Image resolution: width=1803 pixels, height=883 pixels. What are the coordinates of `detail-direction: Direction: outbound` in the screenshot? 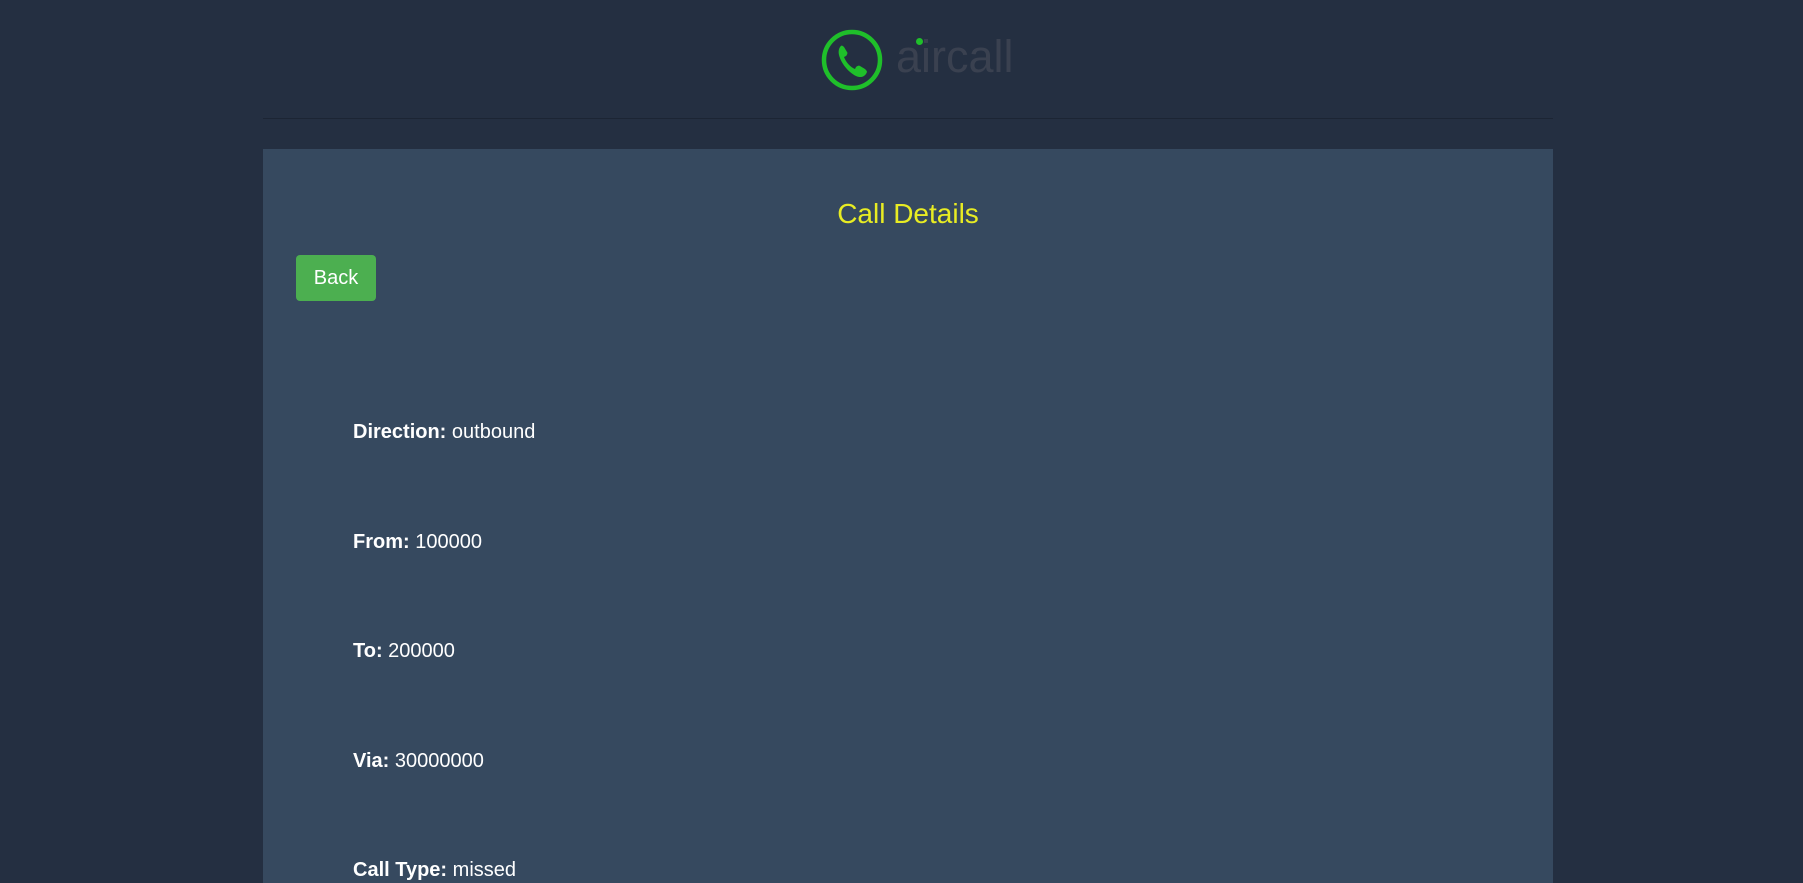 It's located at (444, 432).